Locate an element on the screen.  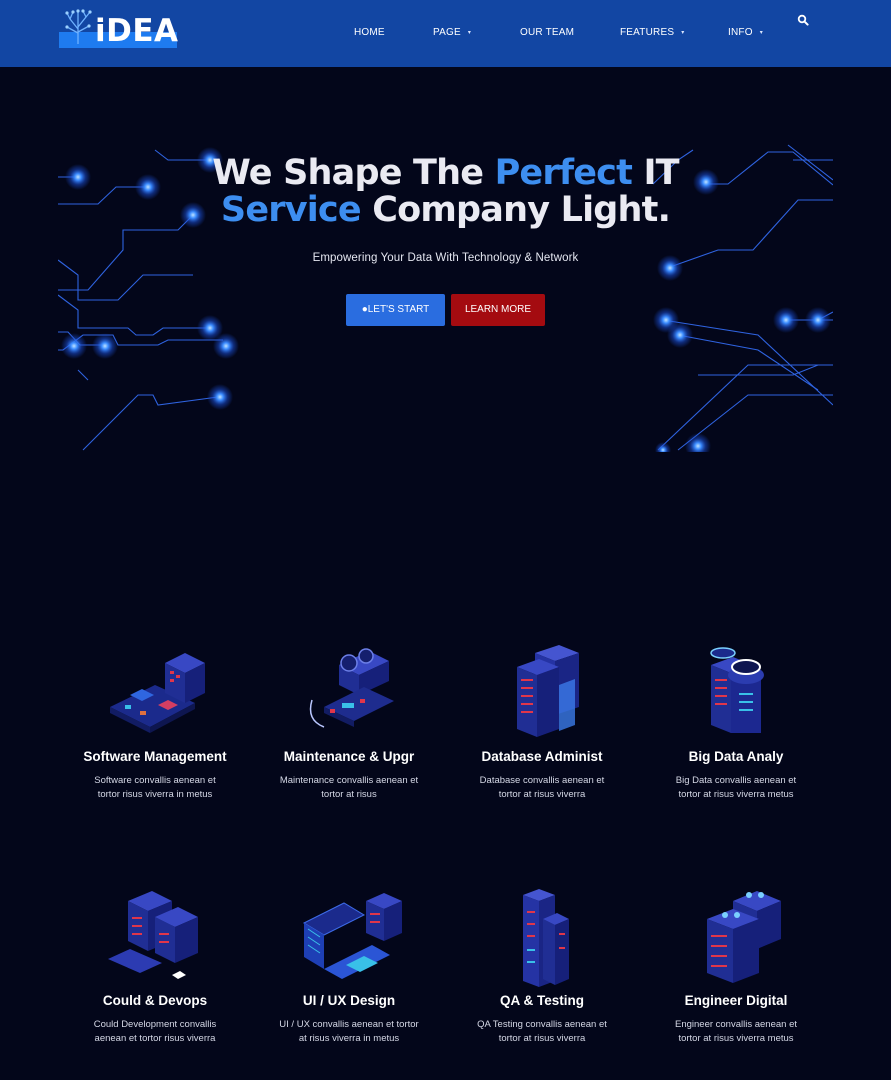
nav-home-label: HOME is located at coordinates (369, 32).